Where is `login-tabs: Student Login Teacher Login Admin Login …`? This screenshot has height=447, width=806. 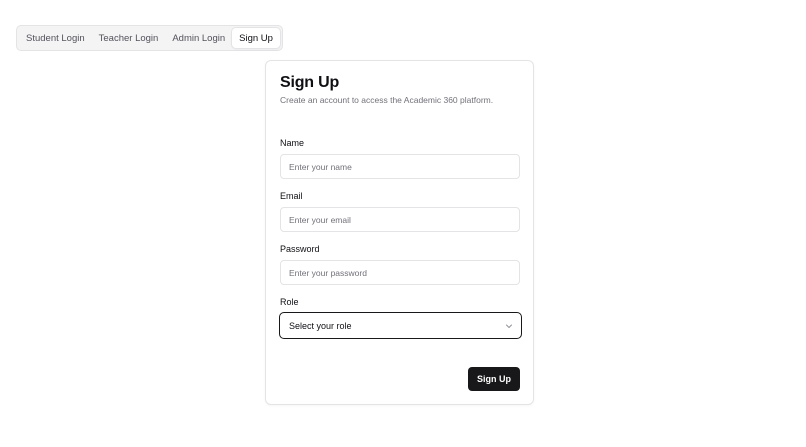
login-tabs: Student Login Teacher Login Admin Login … is located at coordinates (149, 38).